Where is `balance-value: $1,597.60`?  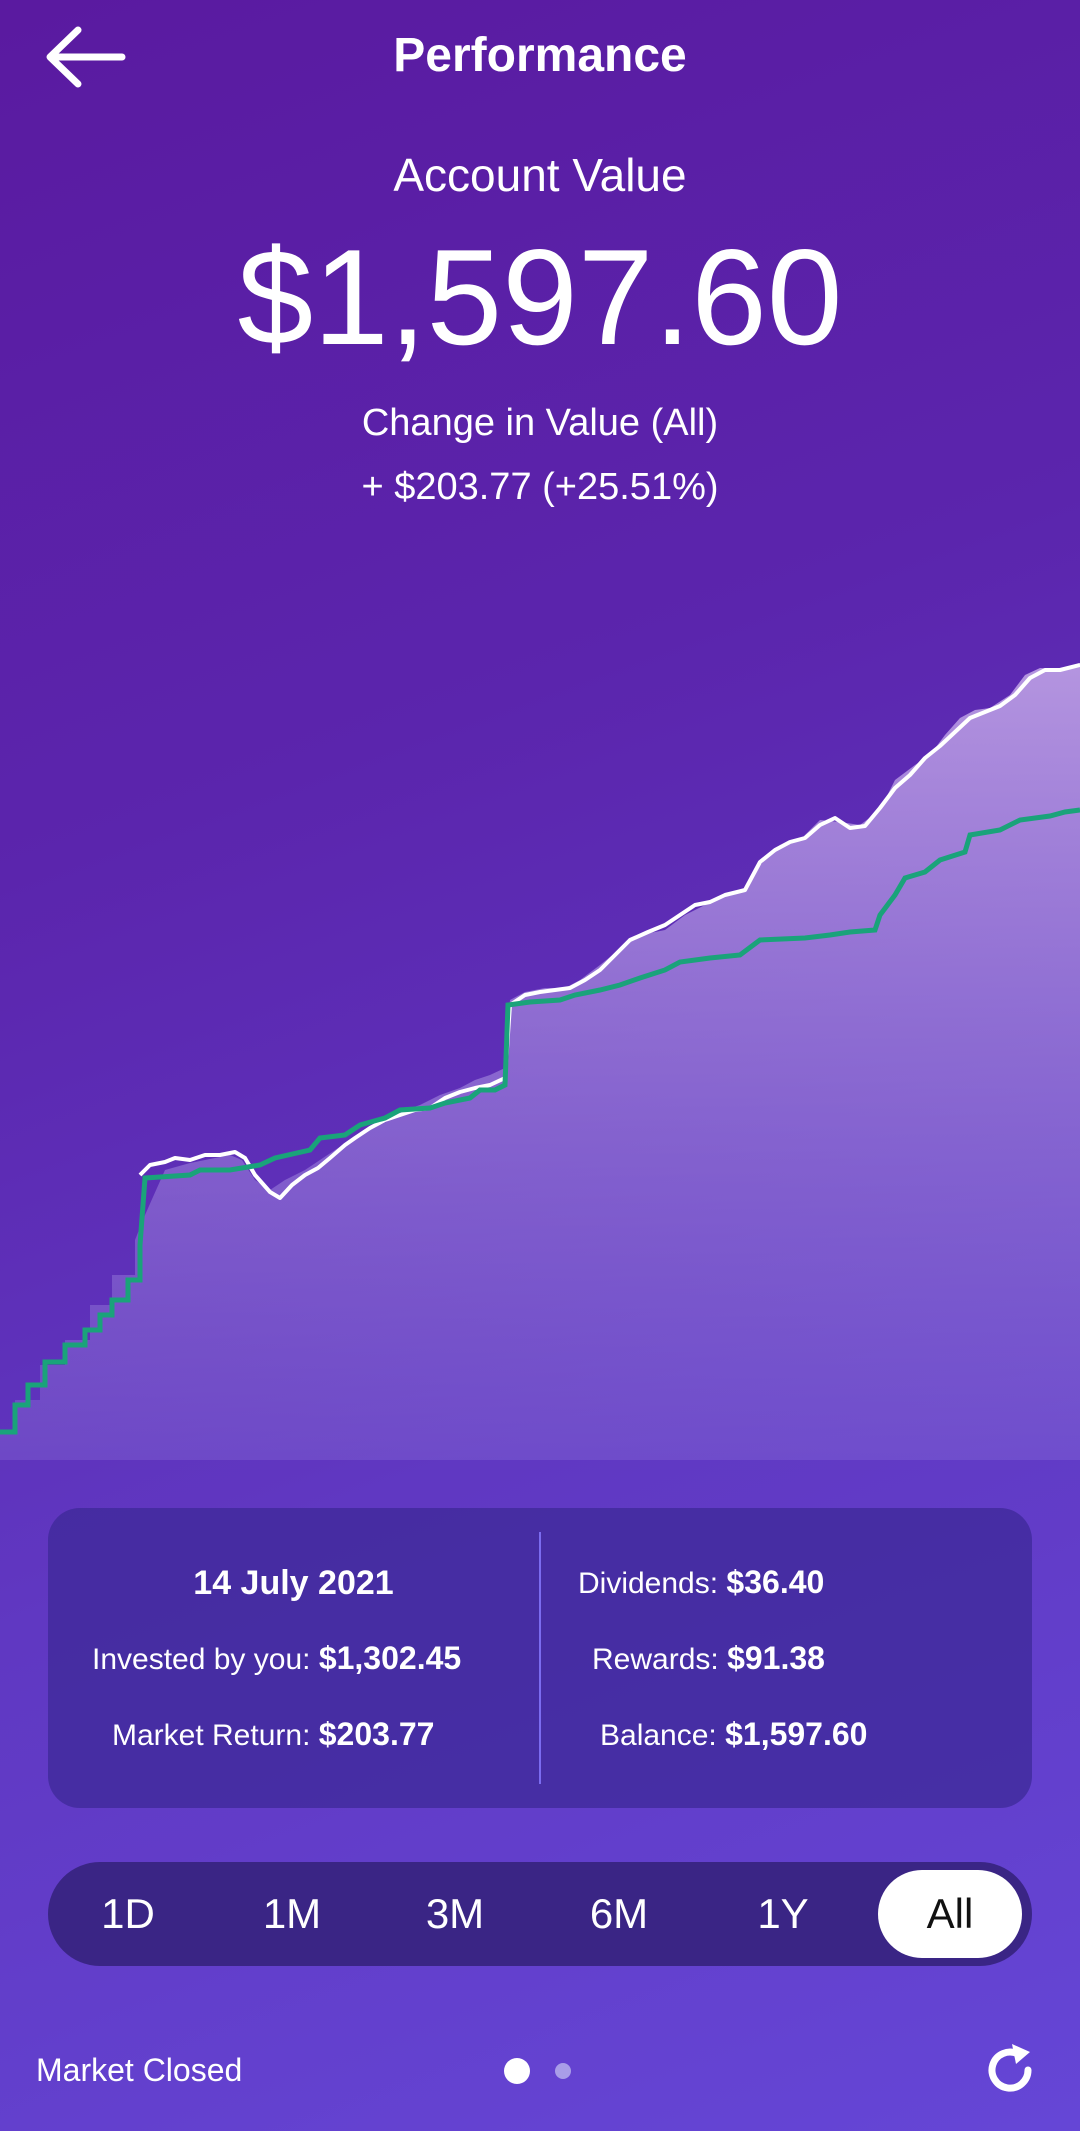 balance-value: $1,597.60 is located at coordinates (796, 1734).